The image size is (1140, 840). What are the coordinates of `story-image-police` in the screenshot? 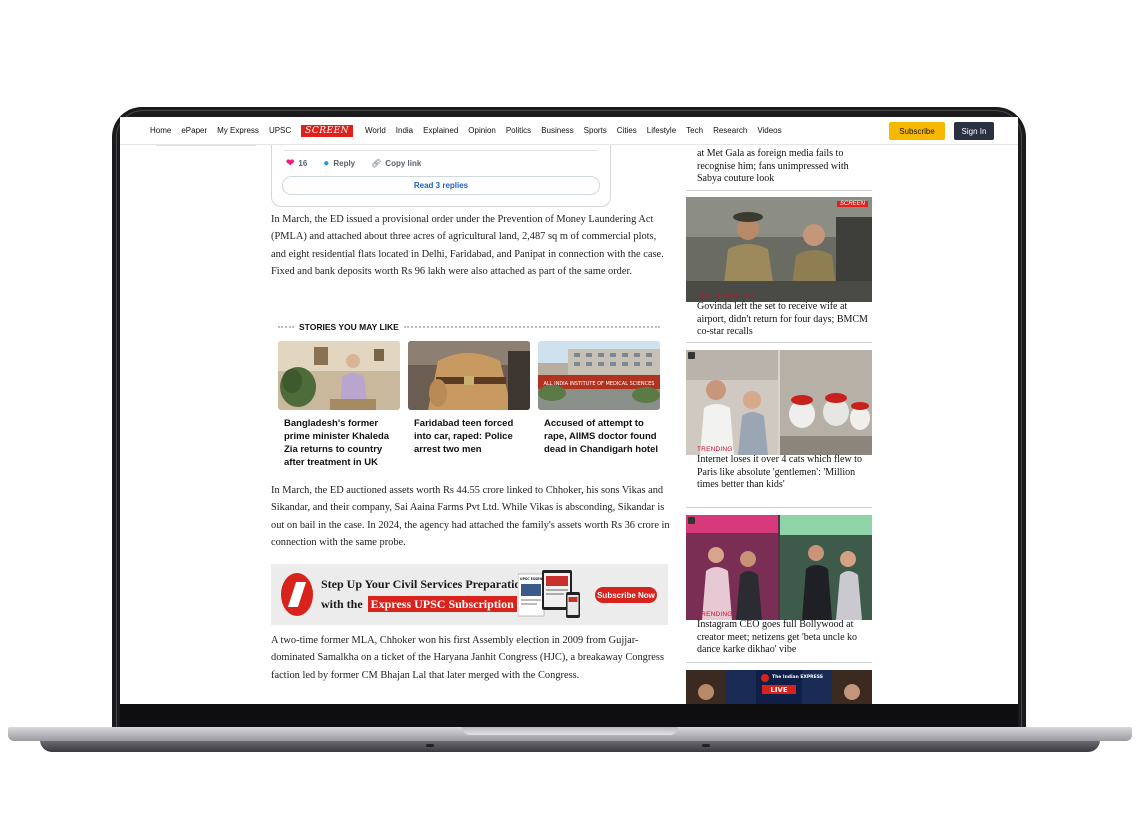 It's located at (469, 375).